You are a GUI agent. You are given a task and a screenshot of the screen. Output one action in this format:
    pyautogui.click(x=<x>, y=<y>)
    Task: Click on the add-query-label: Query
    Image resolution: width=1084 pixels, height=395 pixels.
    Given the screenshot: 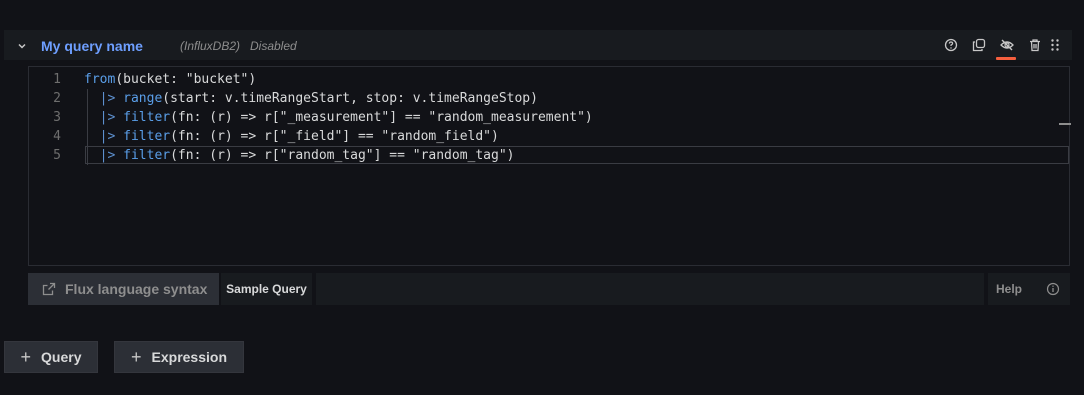 What is the action you would take?
    pyautogui.click(x=61, y=357)
    